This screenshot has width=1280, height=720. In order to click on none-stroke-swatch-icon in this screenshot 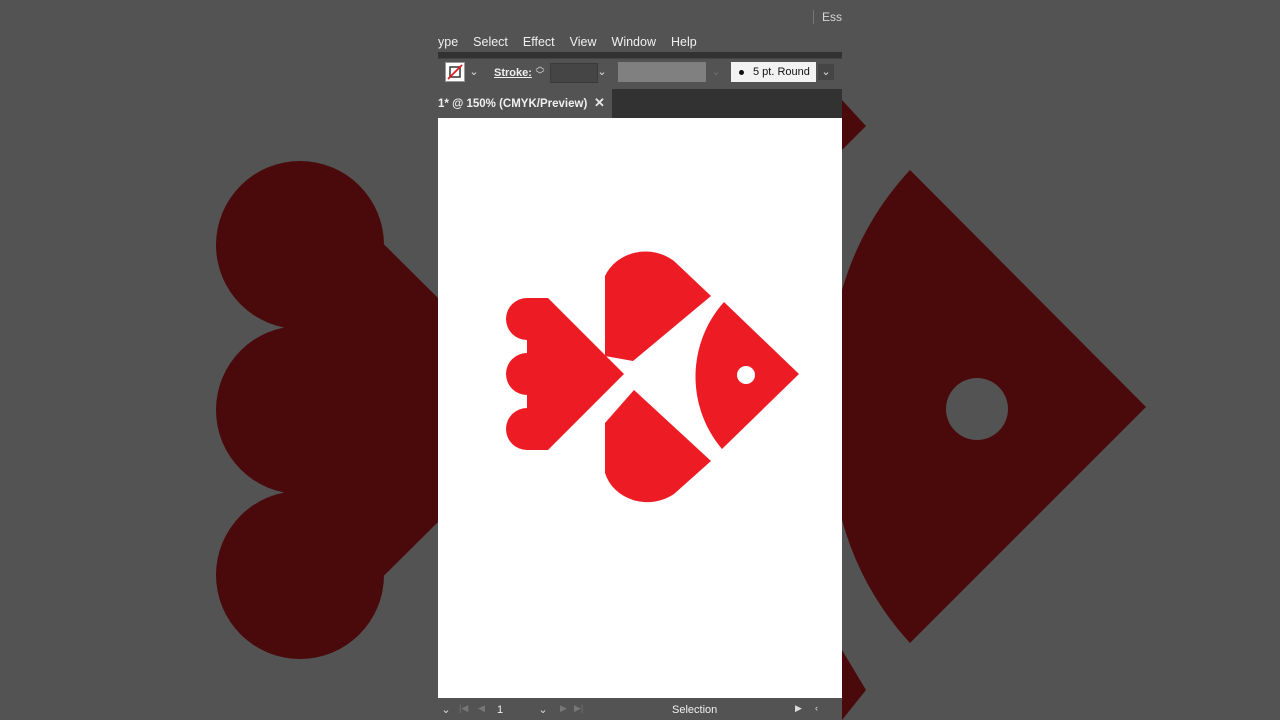, I will do `click(455, 72)`.